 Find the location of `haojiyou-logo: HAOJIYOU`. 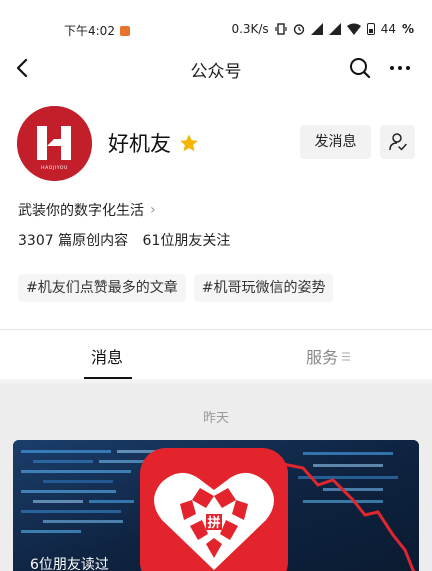

haojiyou-logo: HAOJIYOU is located at coordinates (54, 143).